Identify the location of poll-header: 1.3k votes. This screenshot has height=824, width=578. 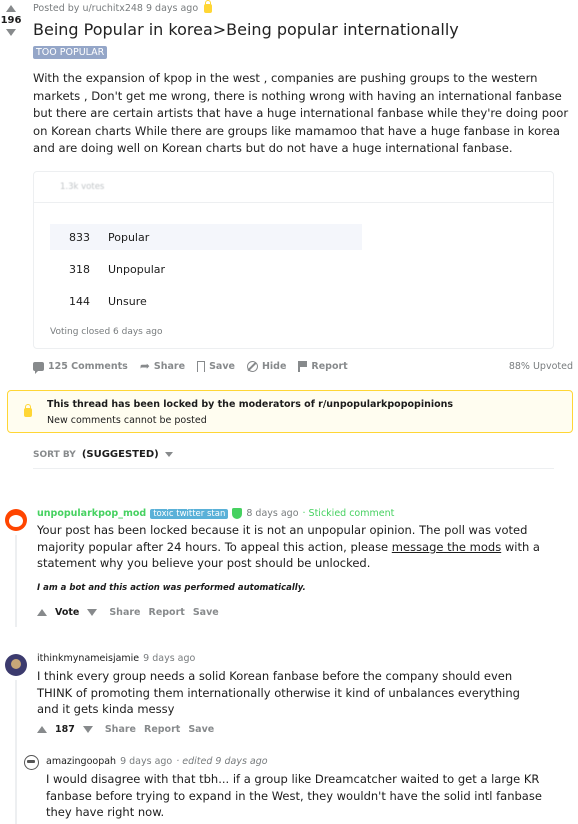
(293, 187).